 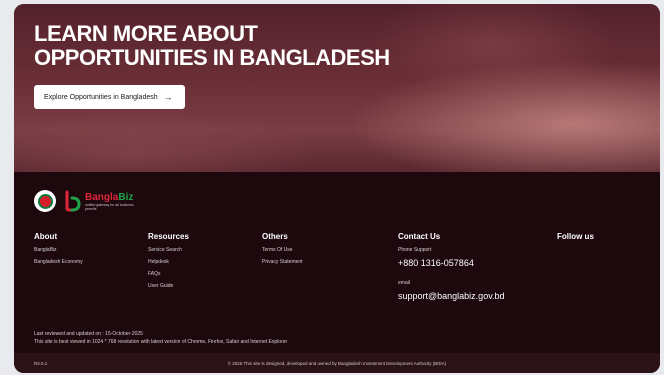 What do you see at coordinates (168, 250) in the screenshot?
I see `footer-link-service-search: Service Search` at bounding box center [168, 250].